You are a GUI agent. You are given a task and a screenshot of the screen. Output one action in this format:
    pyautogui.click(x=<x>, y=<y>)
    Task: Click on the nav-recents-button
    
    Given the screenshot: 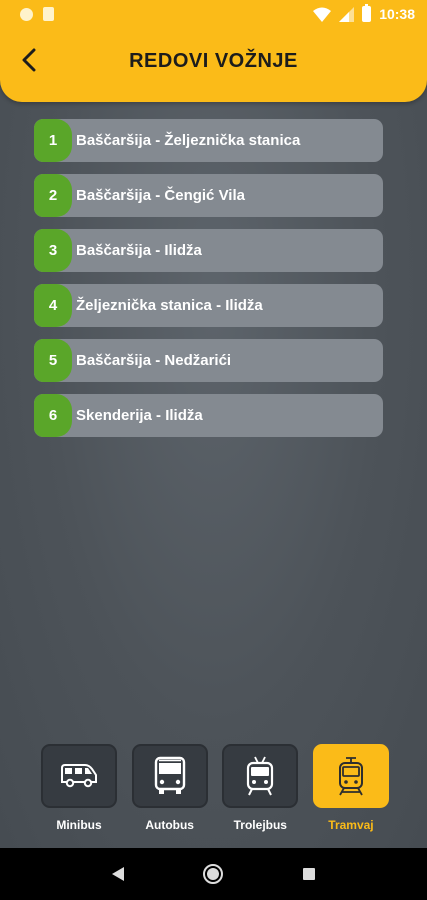 What is the action you would take?
    pyautogui.click(x=309, y=874)
    